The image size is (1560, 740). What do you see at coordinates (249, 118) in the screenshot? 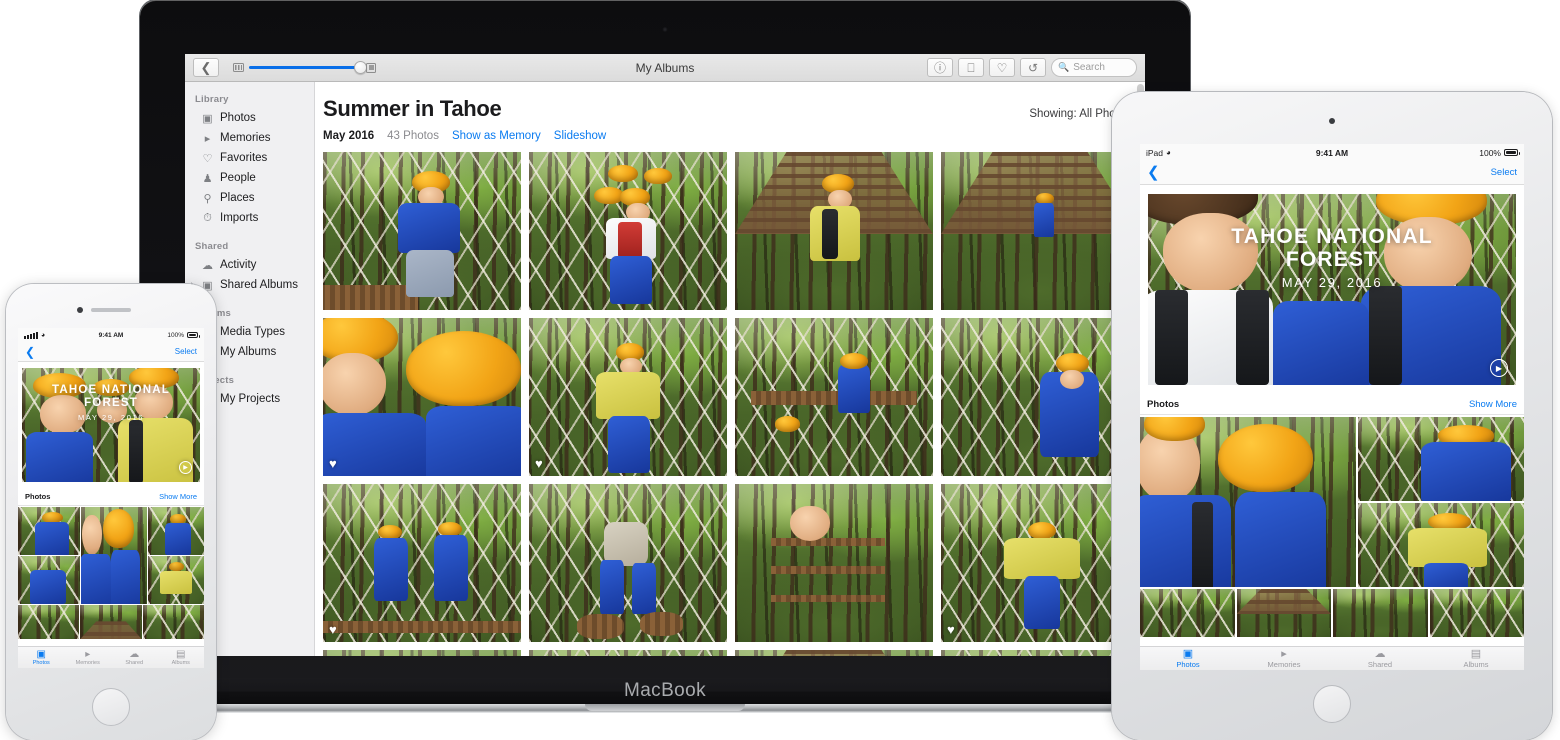
I see `sidebar-item-photos: ▣ Photos` at bounding box center [249, 118].